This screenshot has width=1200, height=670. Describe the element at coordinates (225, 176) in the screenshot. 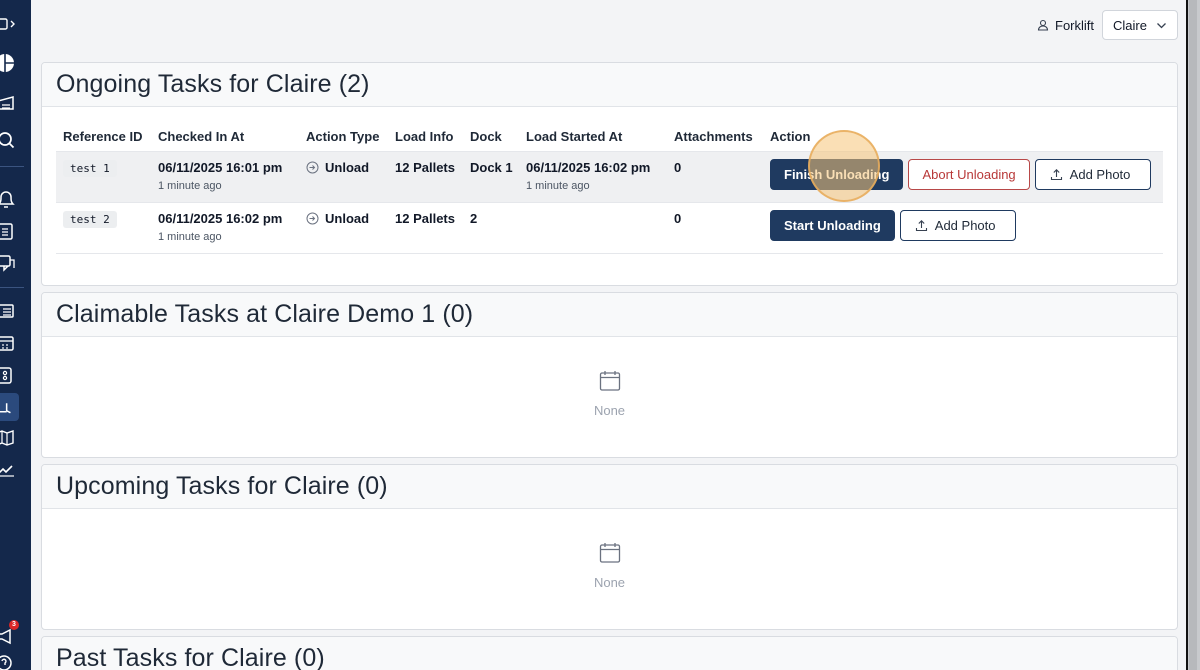

I see `checked-in-cell: 06/11/2025 16:01 pm 1 minute ago` at that location.